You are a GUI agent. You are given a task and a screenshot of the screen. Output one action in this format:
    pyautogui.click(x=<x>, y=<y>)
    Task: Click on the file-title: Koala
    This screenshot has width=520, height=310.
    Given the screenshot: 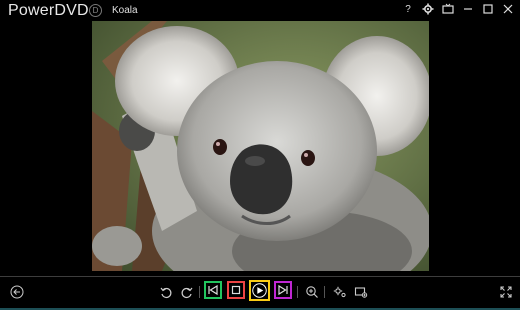 What is the action you would take?
    pyautogui.click(x=125, y=10)
    